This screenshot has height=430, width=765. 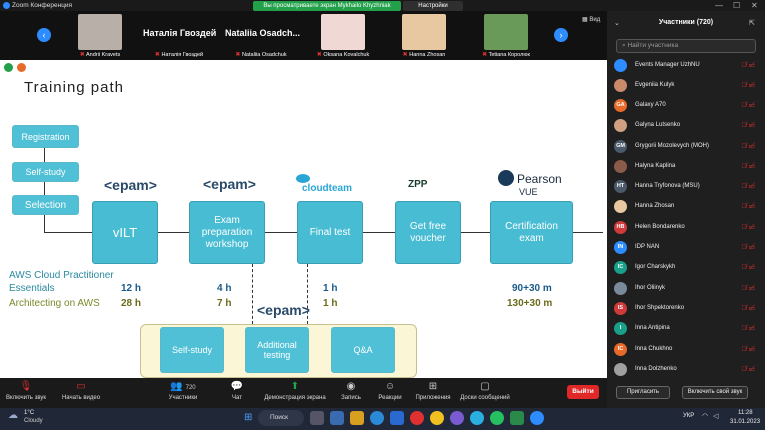 I want to click on close-icon: ✕, so click(x=754, y=5).